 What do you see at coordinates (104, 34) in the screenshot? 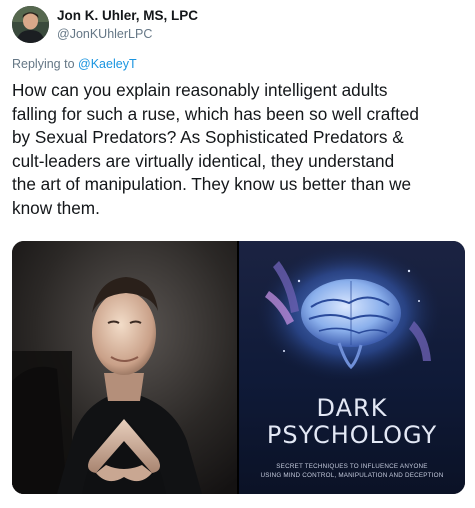
I see `author-handle: @JonKUhlerLPC` at bounding box center [104, 34].